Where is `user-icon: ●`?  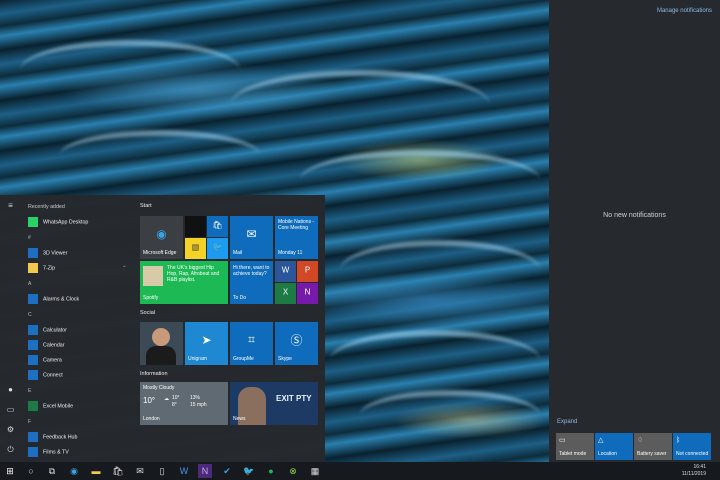 user-icon: ● is located at coordinates (10, 390).